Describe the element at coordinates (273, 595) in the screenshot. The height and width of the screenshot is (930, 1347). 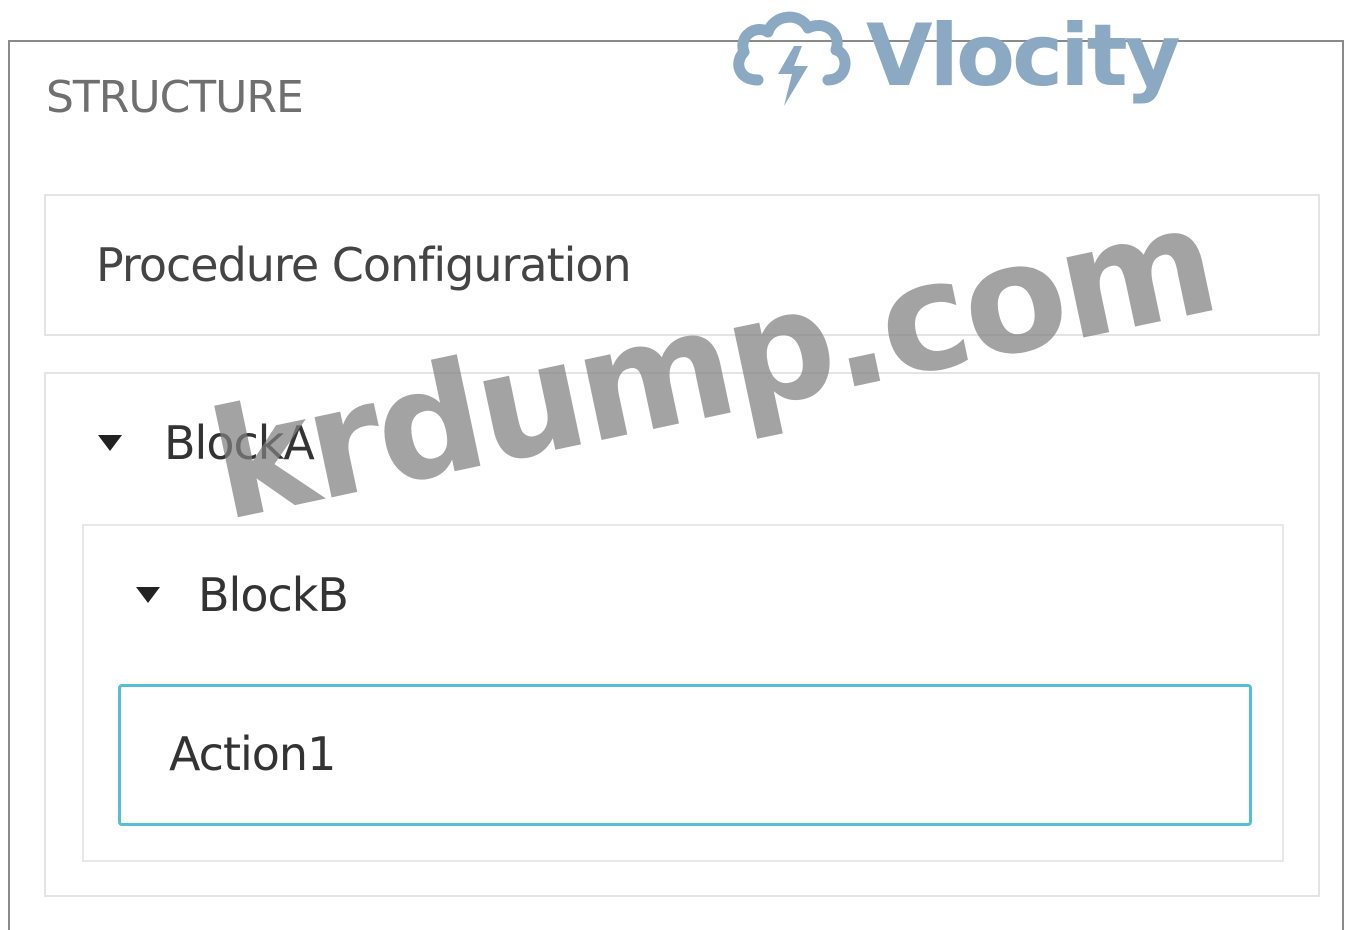
I see `block-b-label: BlockB` at that location.